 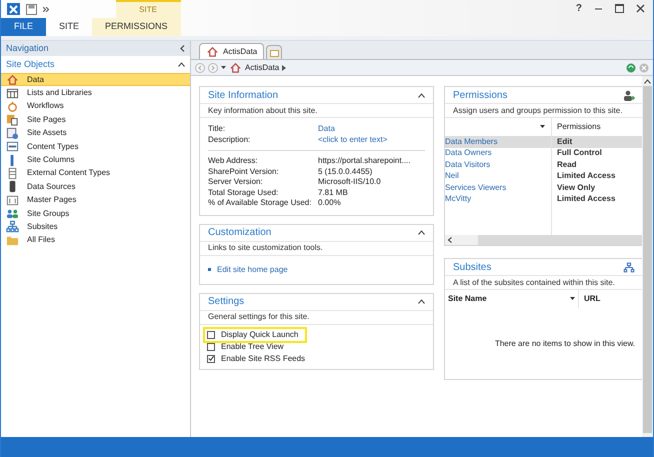 What do you see at coordinates (631, 67) in the screenshot?
I see `refresh-icon` at bounding box center [631, 67].